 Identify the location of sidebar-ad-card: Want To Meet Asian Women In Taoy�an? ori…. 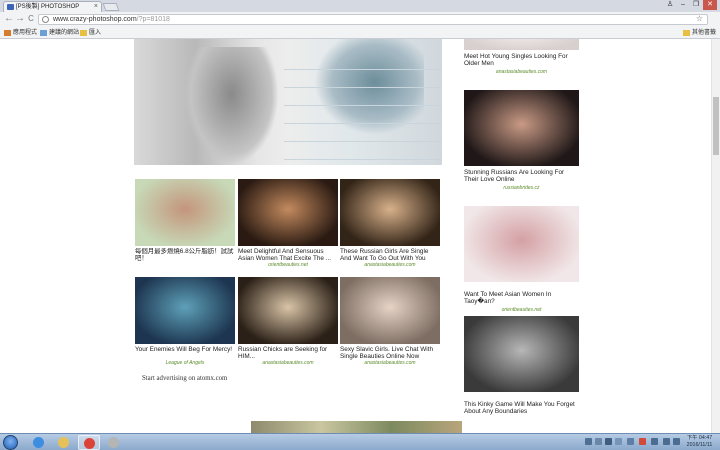
(521, 259).